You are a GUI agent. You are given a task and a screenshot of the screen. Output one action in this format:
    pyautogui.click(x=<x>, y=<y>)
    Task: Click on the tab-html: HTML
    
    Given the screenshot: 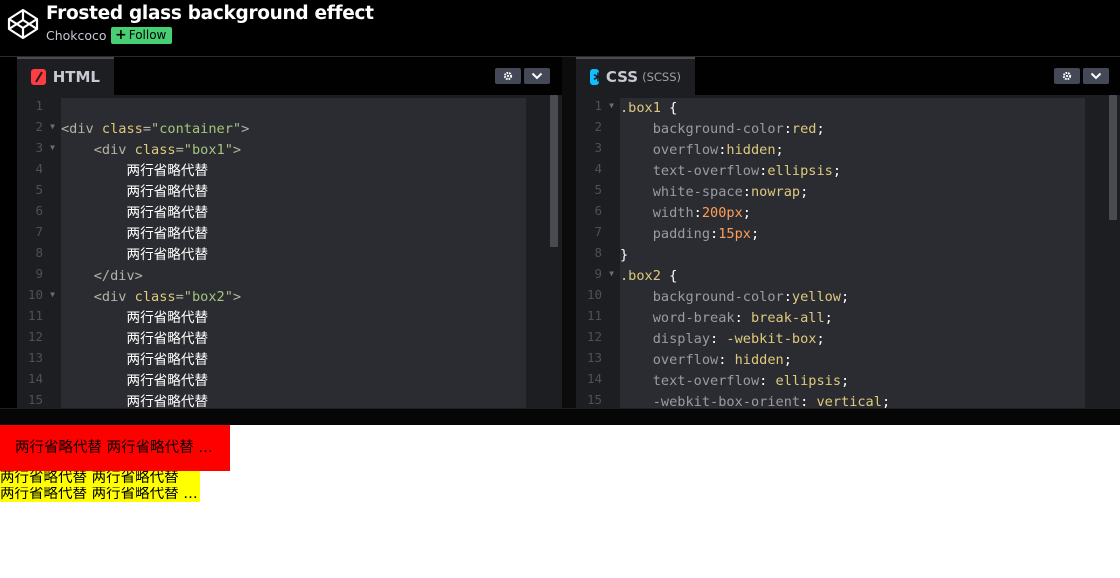 What is the action you would take?
    pyautogui.click(x=65, y=76)
    